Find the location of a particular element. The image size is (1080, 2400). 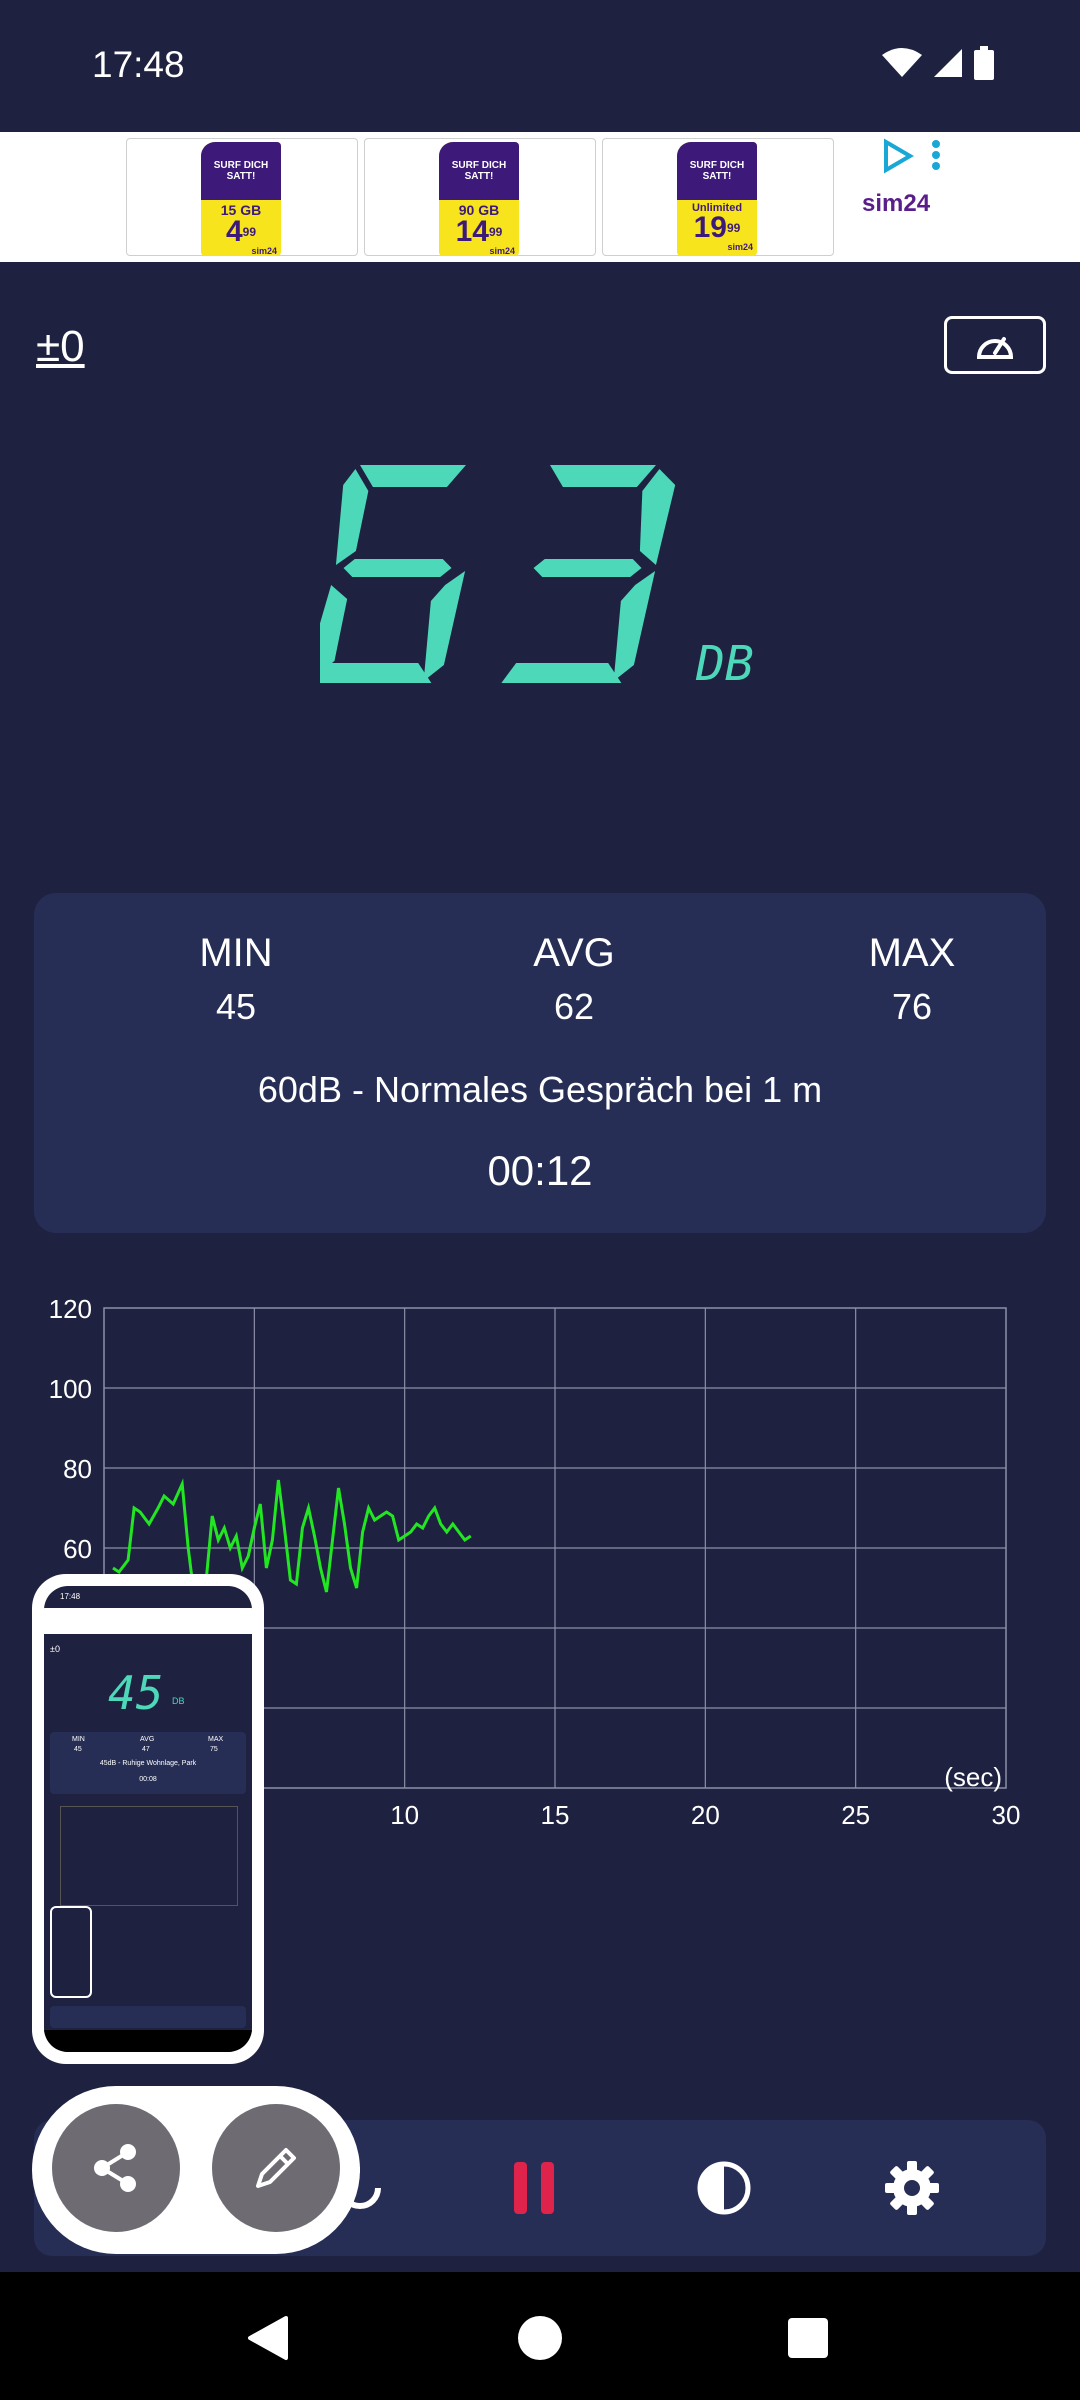

y-tick-label: 80 is located at coordinates (77, 1469).